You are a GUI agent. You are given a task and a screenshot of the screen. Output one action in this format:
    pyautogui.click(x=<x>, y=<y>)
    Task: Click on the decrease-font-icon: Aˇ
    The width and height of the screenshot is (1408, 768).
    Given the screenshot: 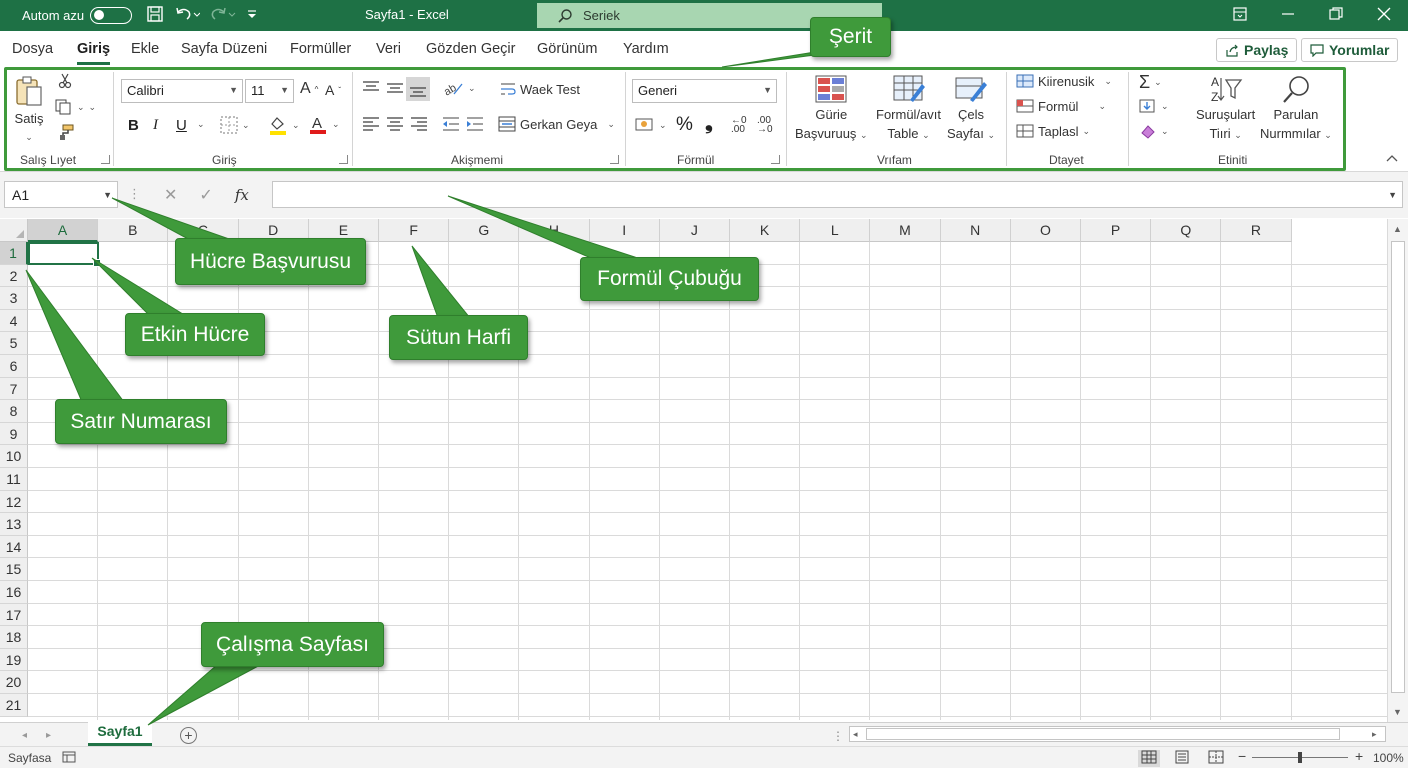 What is the action you would take?
    pyautogui.click(x=333, y=90)
    